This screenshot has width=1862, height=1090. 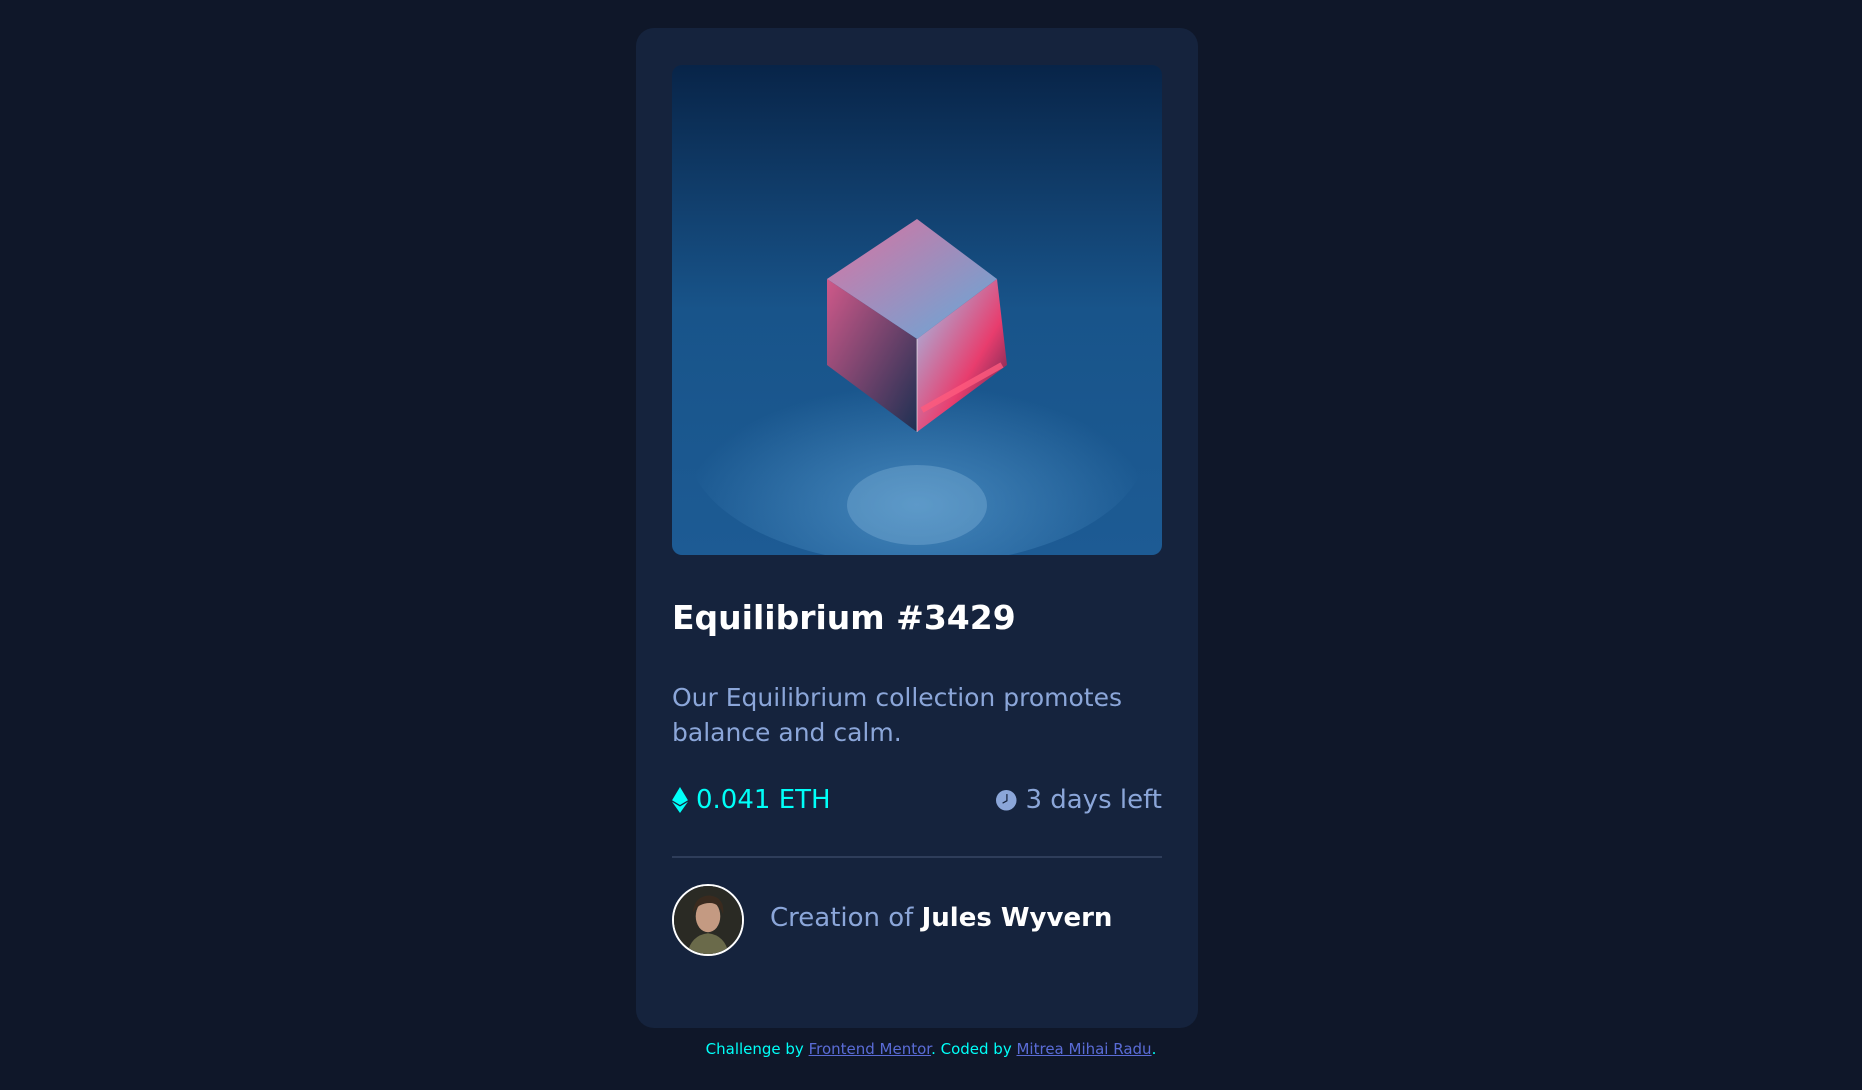 What do you see at coordinates (846, 918) in the screenshot?
I see `creator-prefix: Creation of` at bounding box center [846, 918].